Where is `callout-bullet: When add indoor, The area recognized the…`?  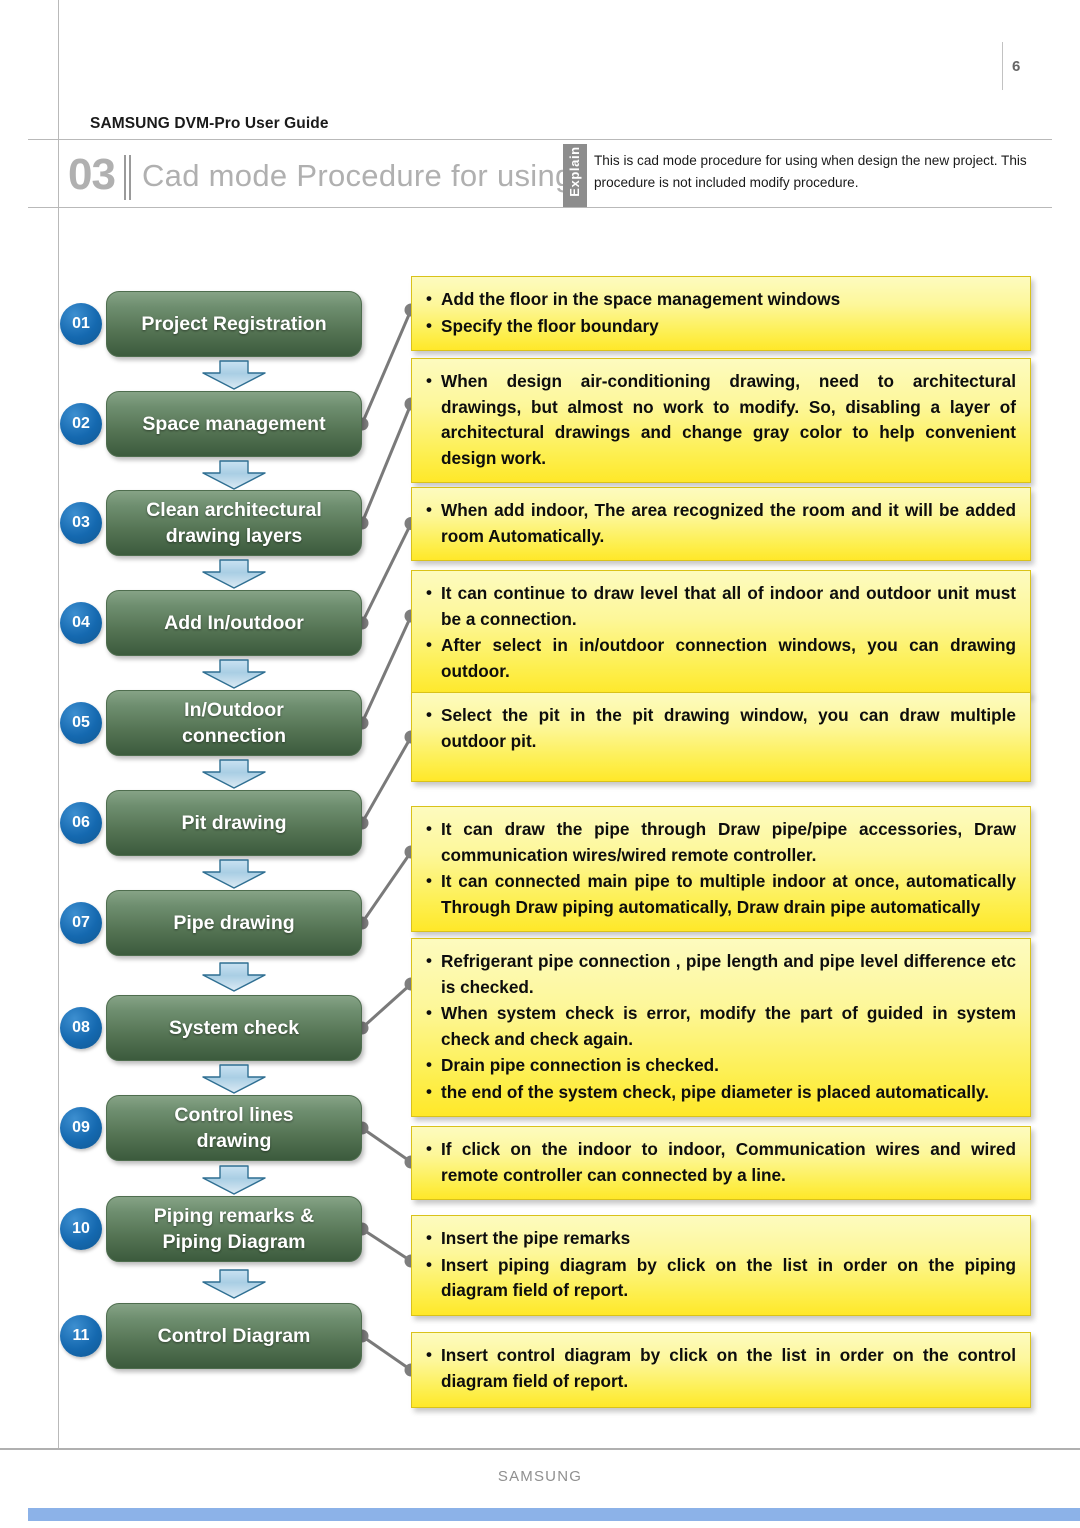 callout-bullet: When add indoor, The area recognized the… is located at coordinates (720, 523).